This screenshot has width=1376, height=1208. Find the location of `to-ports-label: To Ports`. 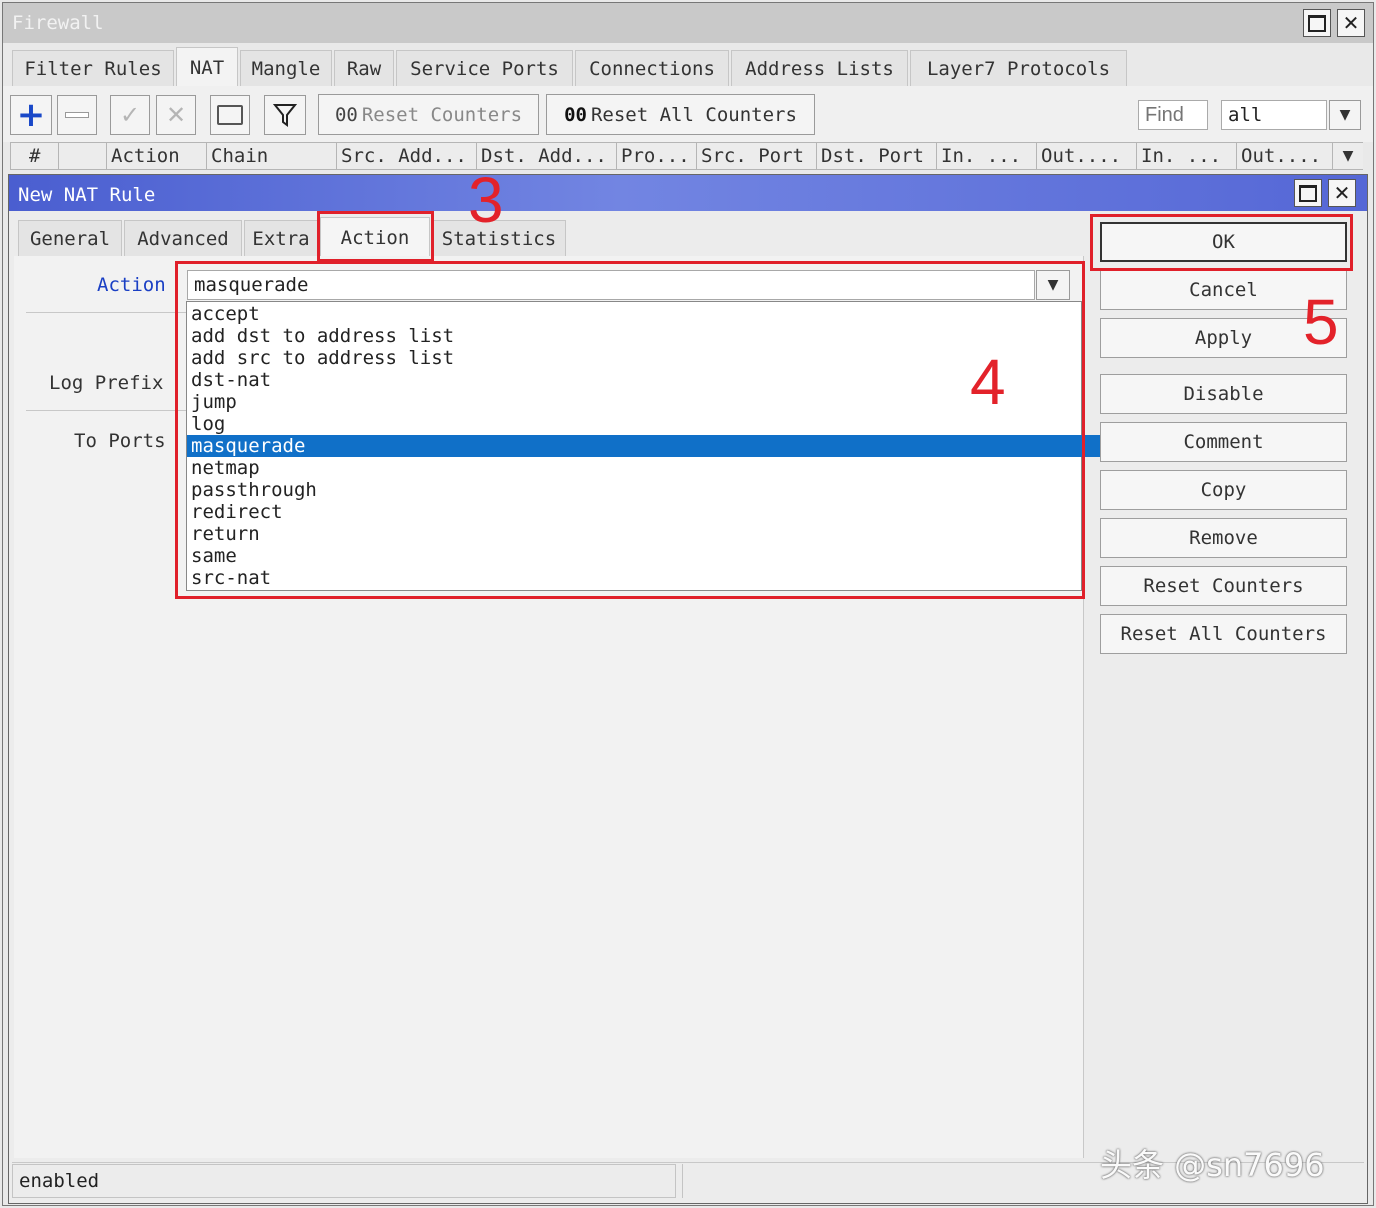

to-ports-label: To Ports is located at coordinates (120, 441).